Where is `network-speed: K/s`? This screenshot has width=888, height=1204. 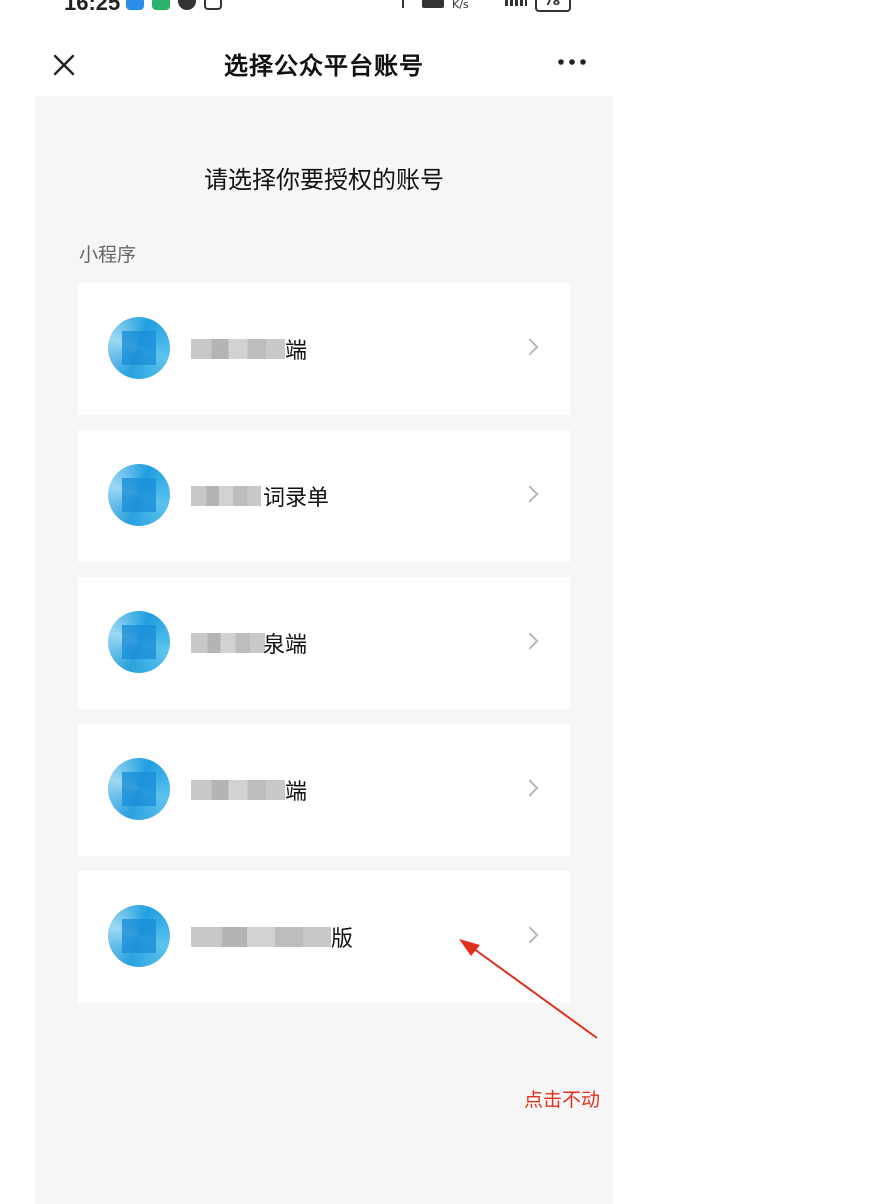 network-speed: K/s is located at coordinates (460, 5).